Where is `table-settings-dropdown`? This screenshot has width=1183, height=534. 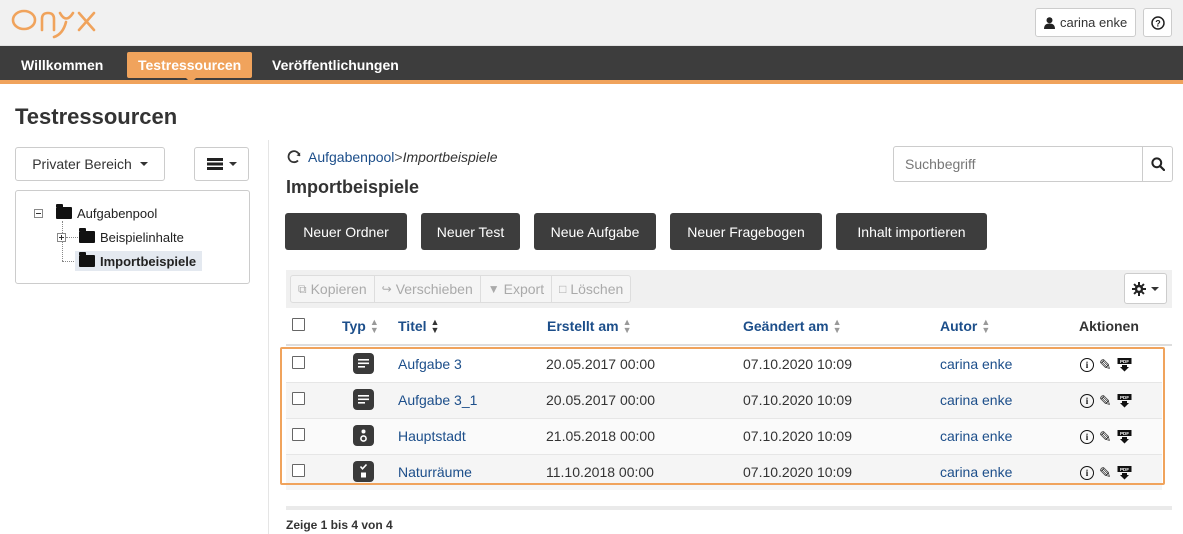
table-settings-dropdown is located at coordinates (1145, 288).